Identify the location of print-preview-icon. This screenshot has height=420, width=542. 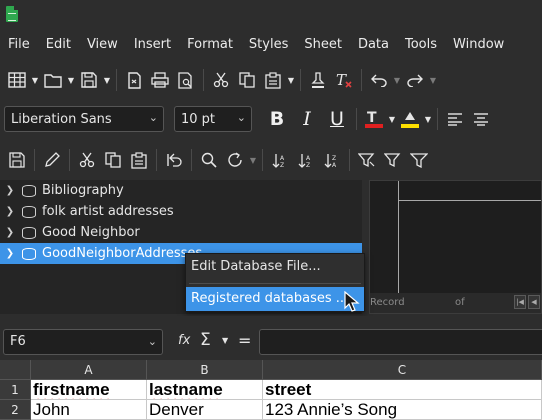
(186, 80).